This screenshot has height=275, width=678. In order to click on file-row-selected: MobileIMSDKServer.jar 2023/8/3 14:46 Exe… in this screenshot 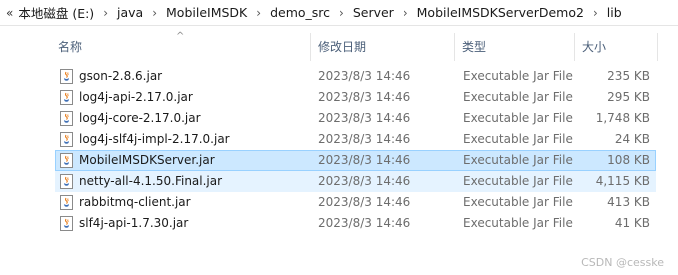, I will do `click(339, 160)`.